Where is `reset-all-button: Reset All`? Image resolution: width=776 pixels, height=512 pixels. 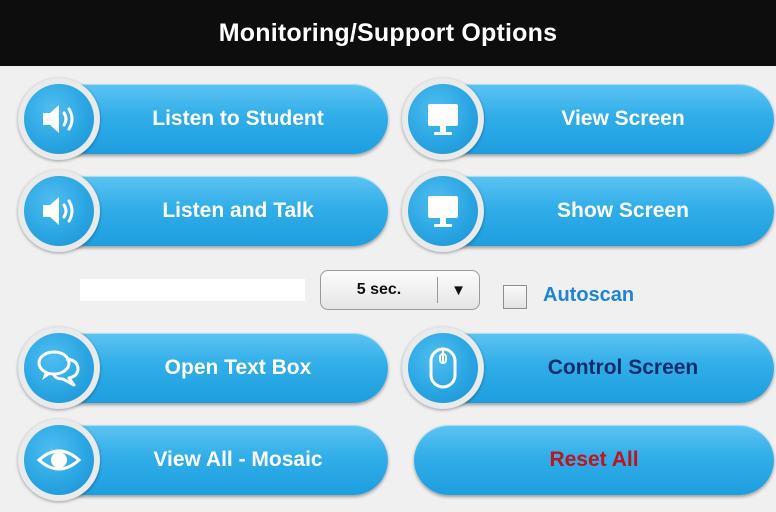 reset-all-button: Reset All is located at coordinates (594, 460).